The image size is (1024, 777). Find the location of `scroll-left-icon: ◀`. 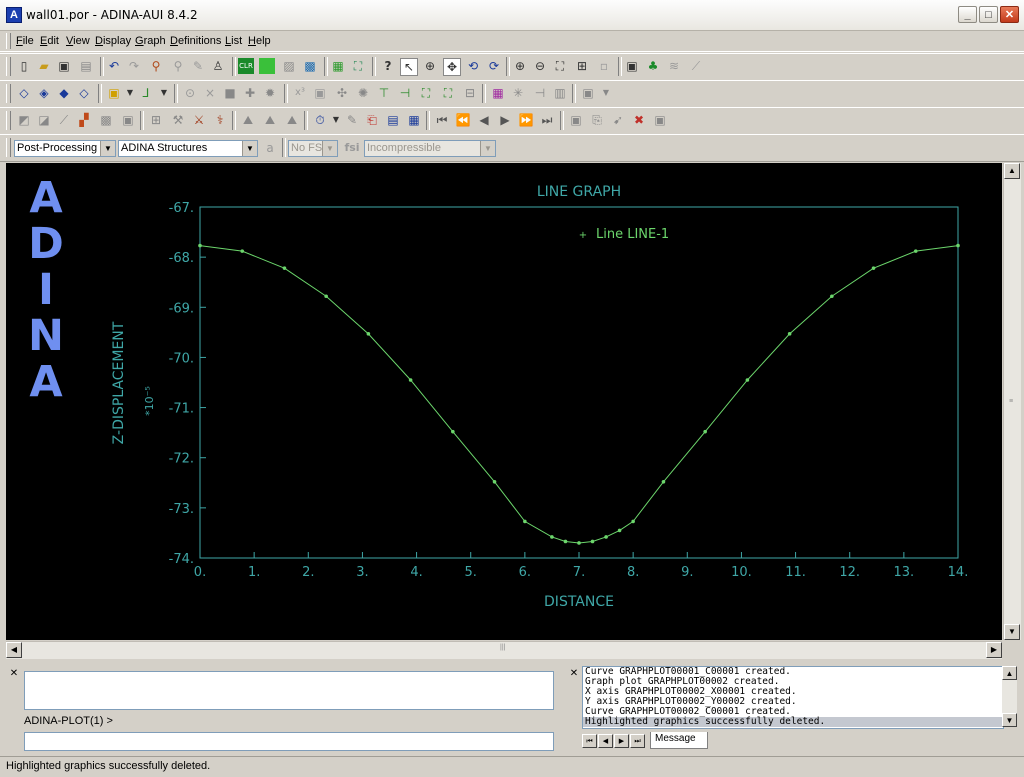

scroll-left-icon: ◀ is located at coordinates (14, 650).